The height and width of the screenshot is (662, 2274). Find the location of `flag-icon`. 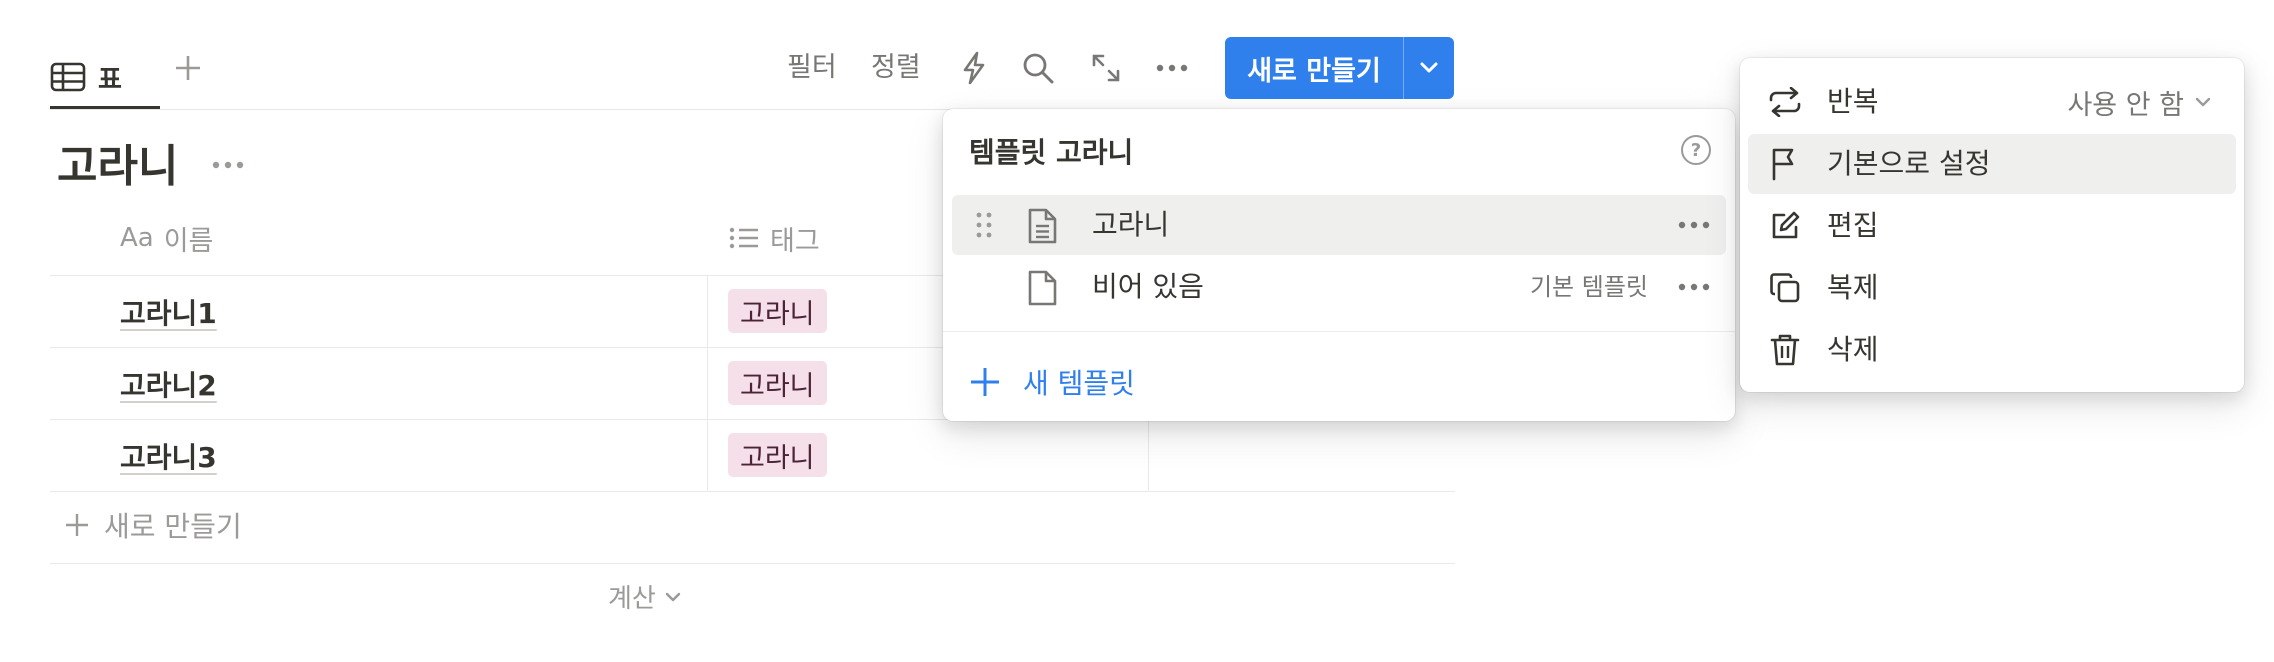

flag-icon is located at coordinates (1785, 164).